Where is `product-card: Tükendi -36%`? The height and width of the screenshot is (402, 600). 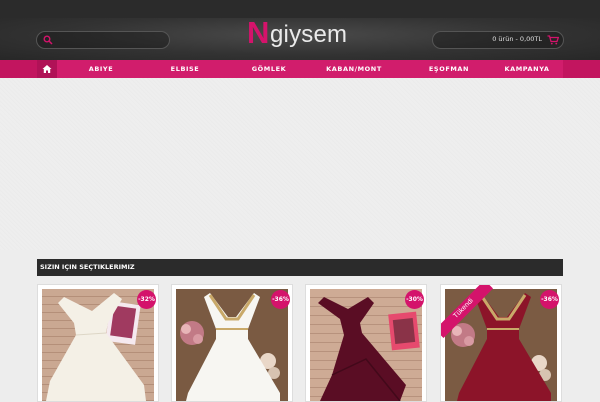
product-card: Tükendi -36% is located at coordinates (501, 343).